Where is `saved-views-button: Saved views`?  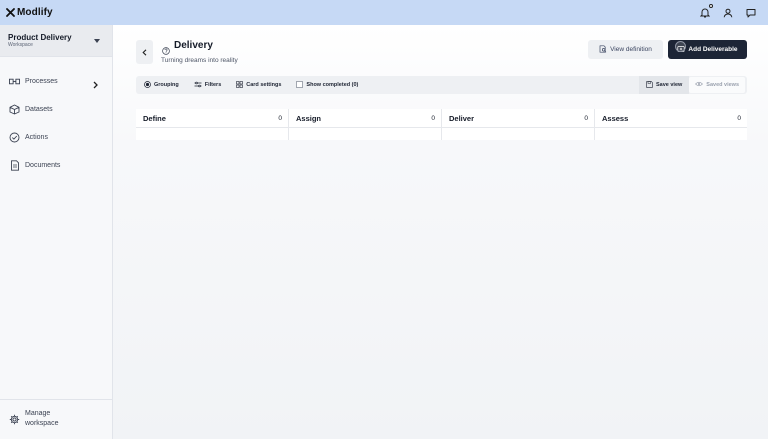 saved-views-button: Saved views is located at coordinates (717, 85).